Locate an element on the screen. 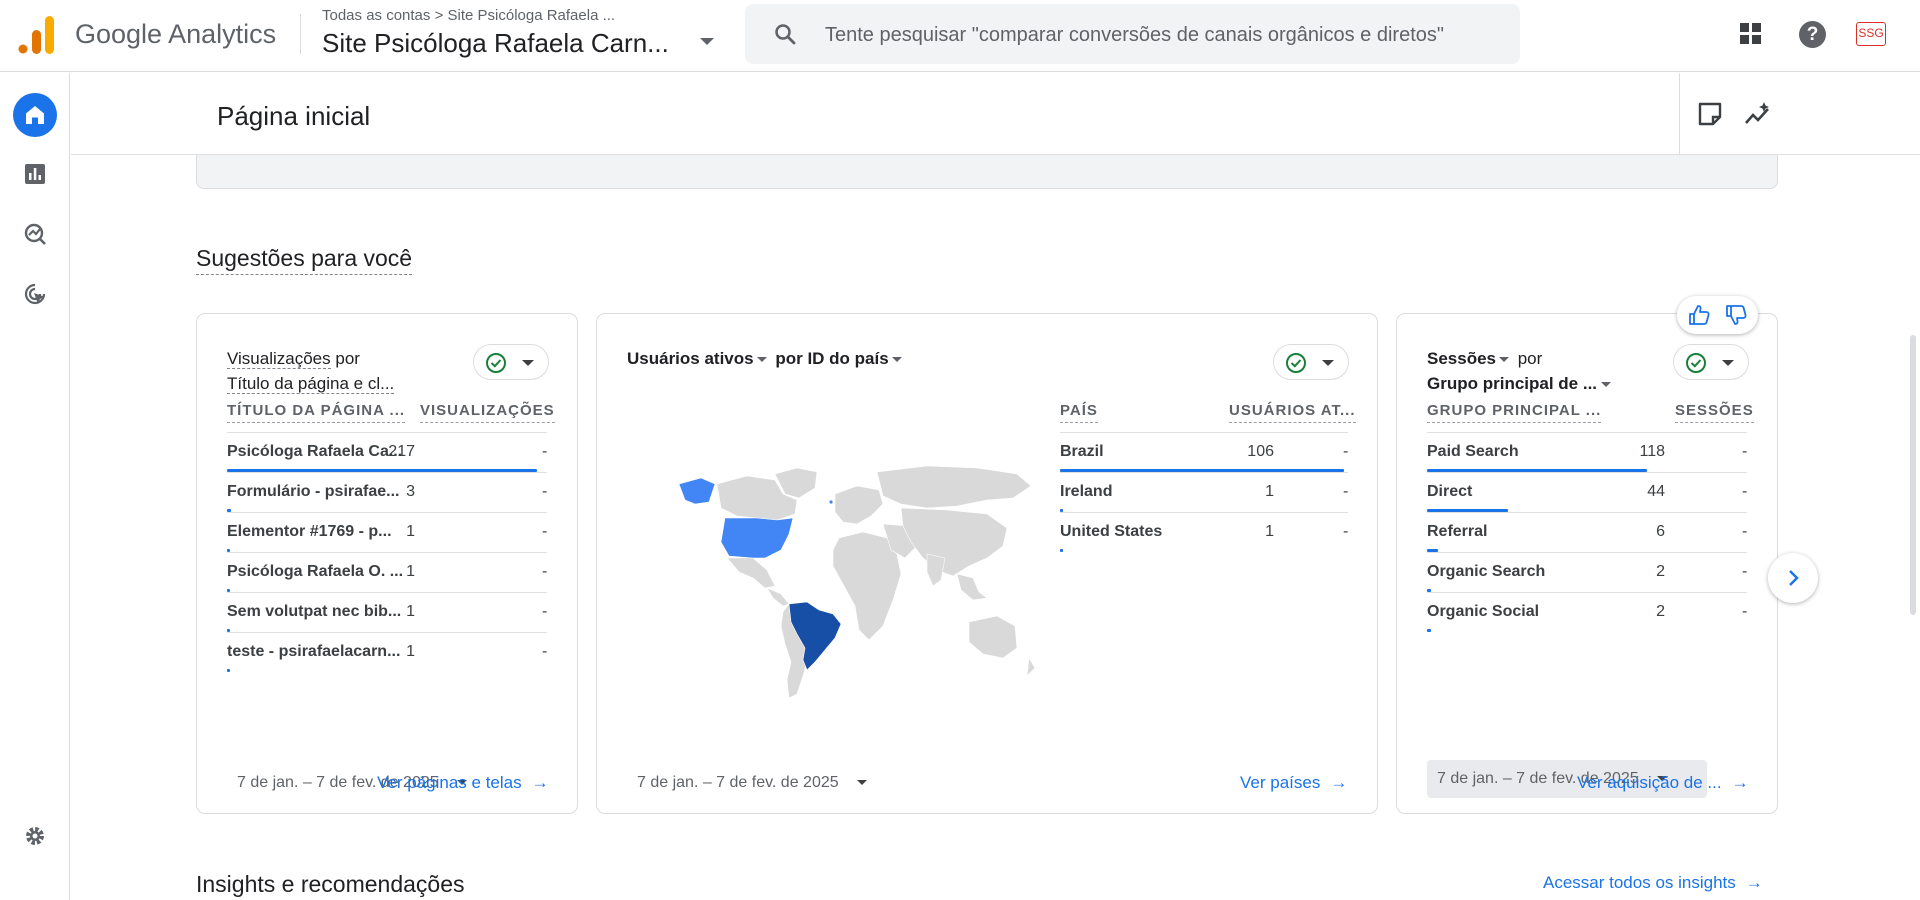  table-row: Organic Search 2 - is located at coordinates (1587, 572).